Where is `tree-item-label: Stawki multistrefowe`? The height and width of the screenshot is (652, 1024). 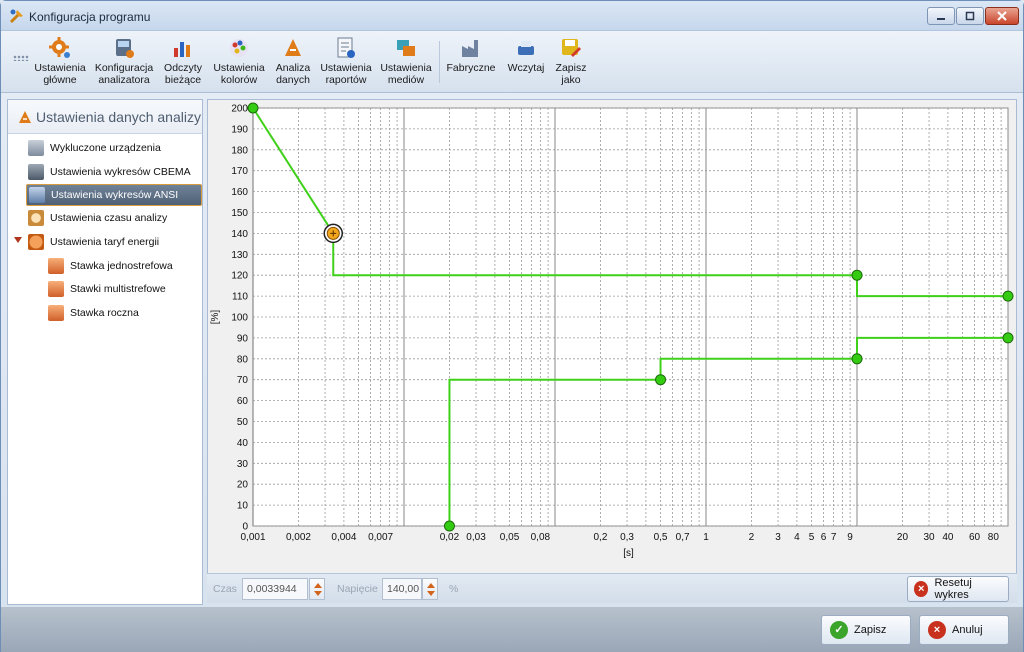 tree-item-label: Stawki multistrefowe is located at coordinates (118, 289).